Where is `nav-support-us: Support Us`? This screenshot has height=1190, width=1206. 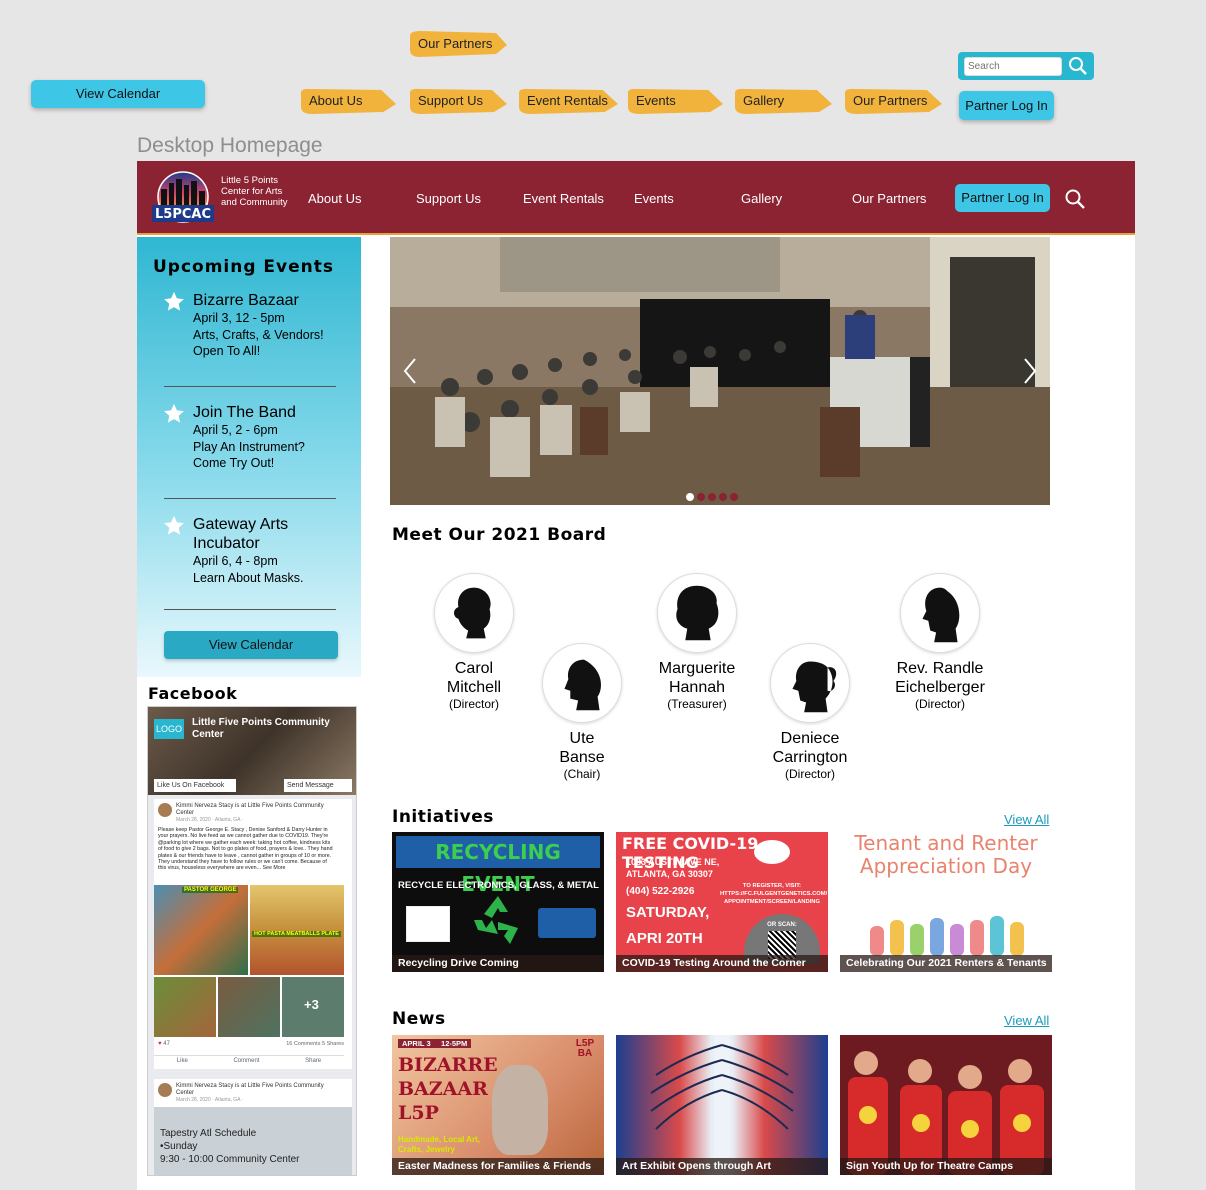
nav-support-us: Support Us is located at coordinates (448, 198).